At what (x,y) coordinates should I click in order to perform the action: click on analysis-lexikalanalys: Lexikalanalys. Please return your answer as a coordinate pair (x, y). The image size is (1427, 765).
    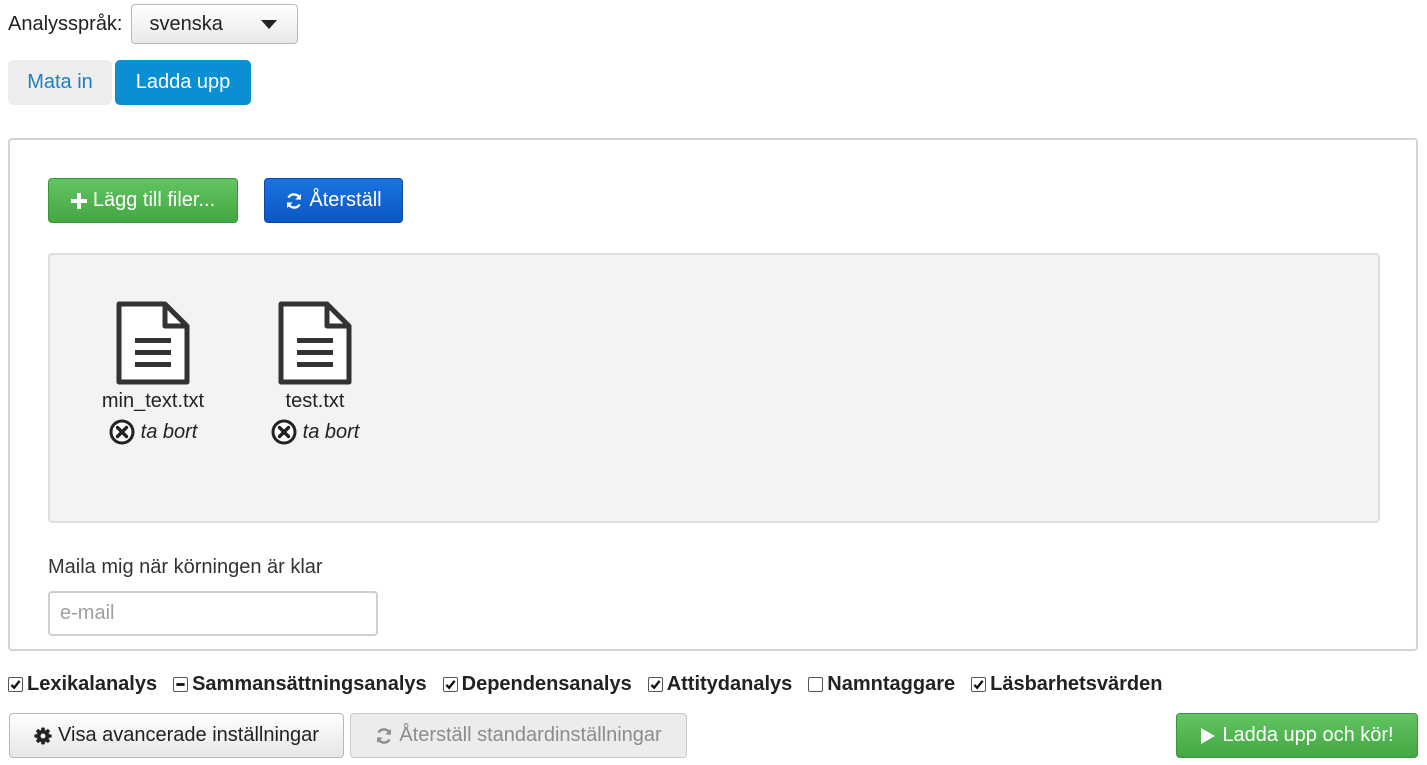
    Looking at the image, I should click on (82, 684).